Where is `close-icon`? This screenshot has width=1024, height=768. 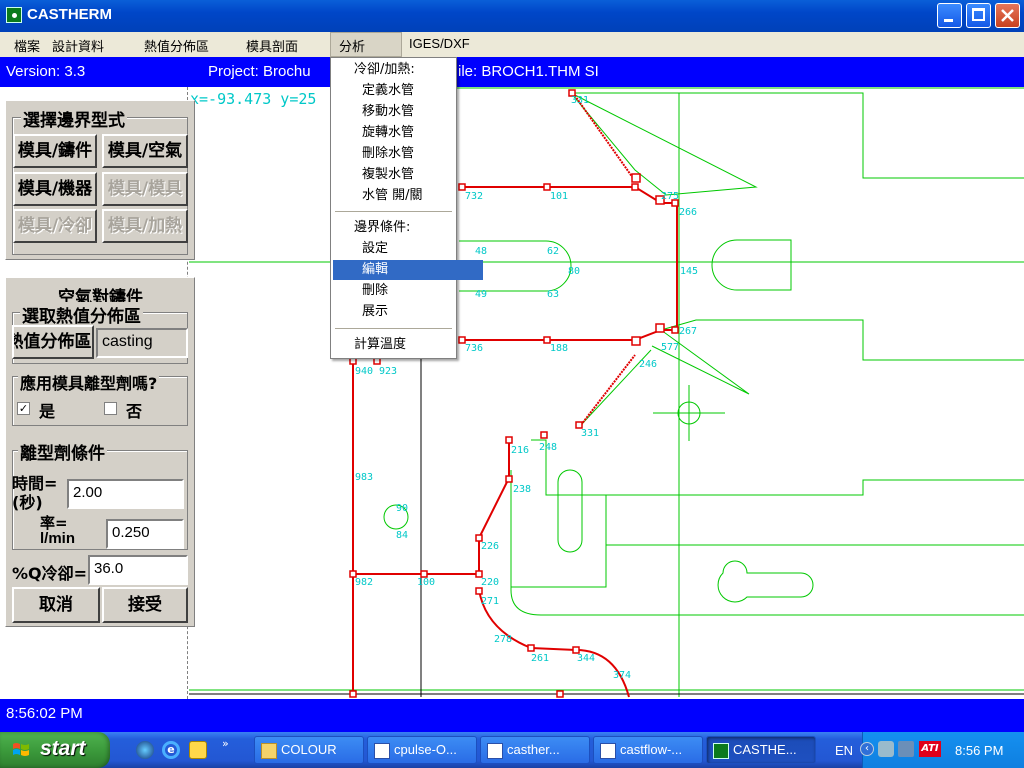 close-icon is located at coordinates (1007, 15).